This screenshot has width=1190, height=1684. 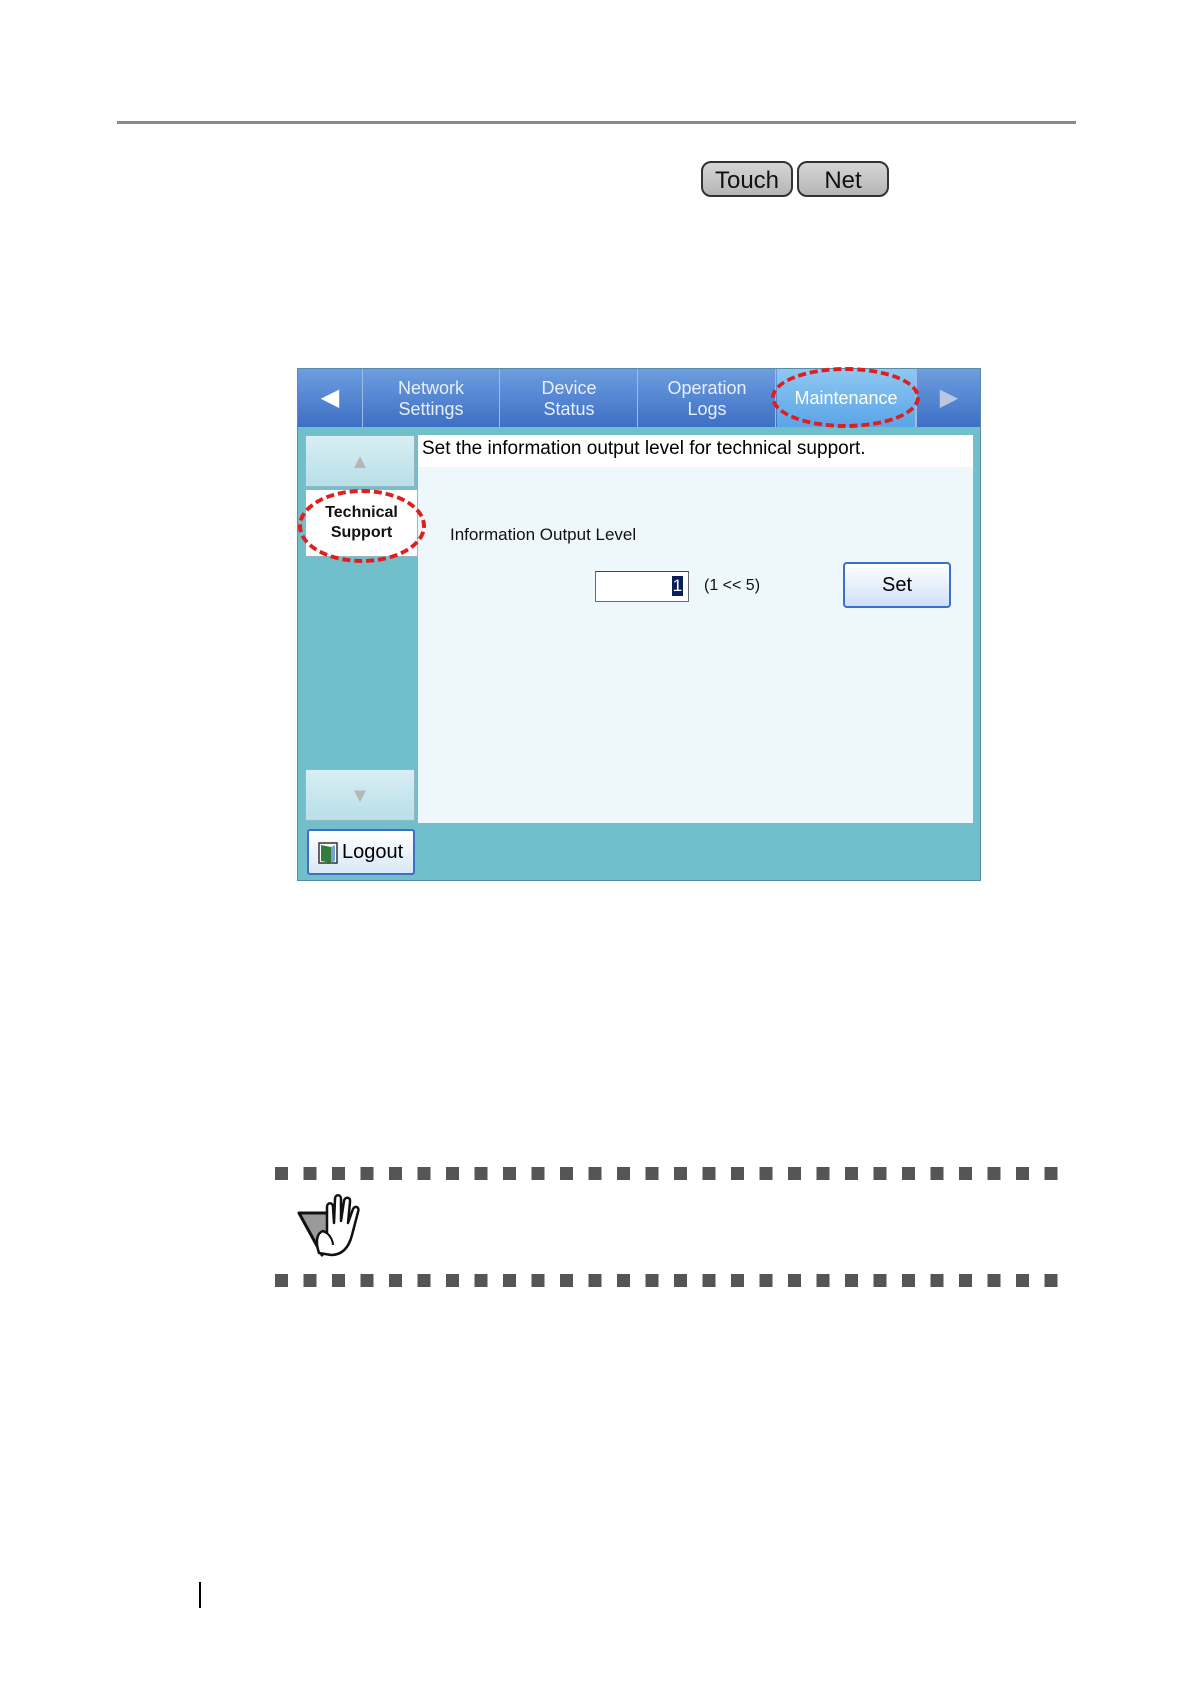 What do you see at coordinates (642, 586) in the screenshot?
I see `information-output-level-input` at bounding box center [642, 586].